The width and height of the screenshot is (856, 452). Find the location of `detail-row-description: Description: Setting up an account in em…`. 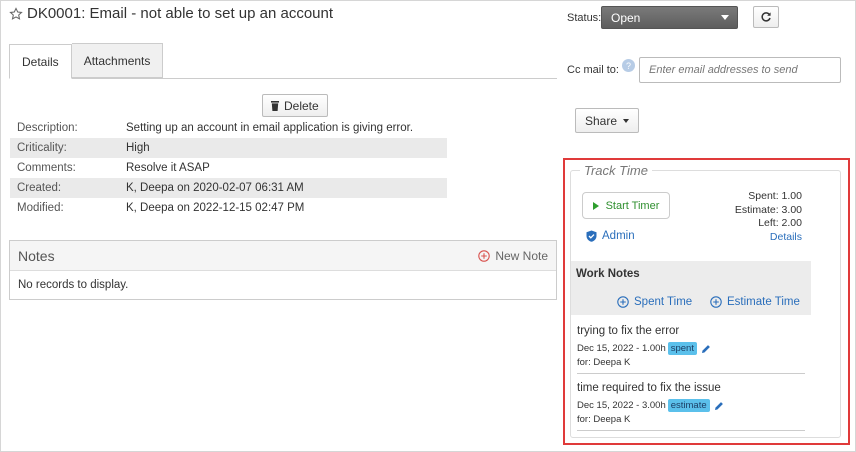

detail-row-description: Description: Setting up an account in em… is located at coordinates (228, 128).